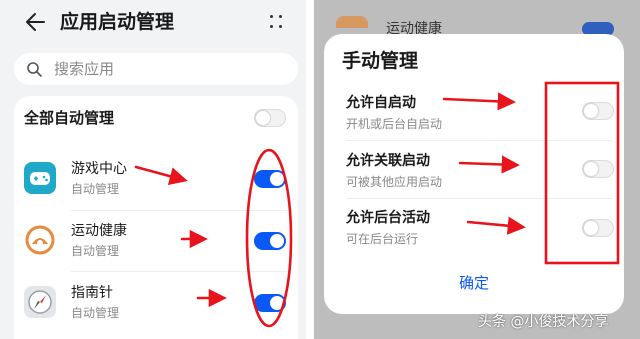  I want to click on assoc-start-toggle, so click(598, 169).